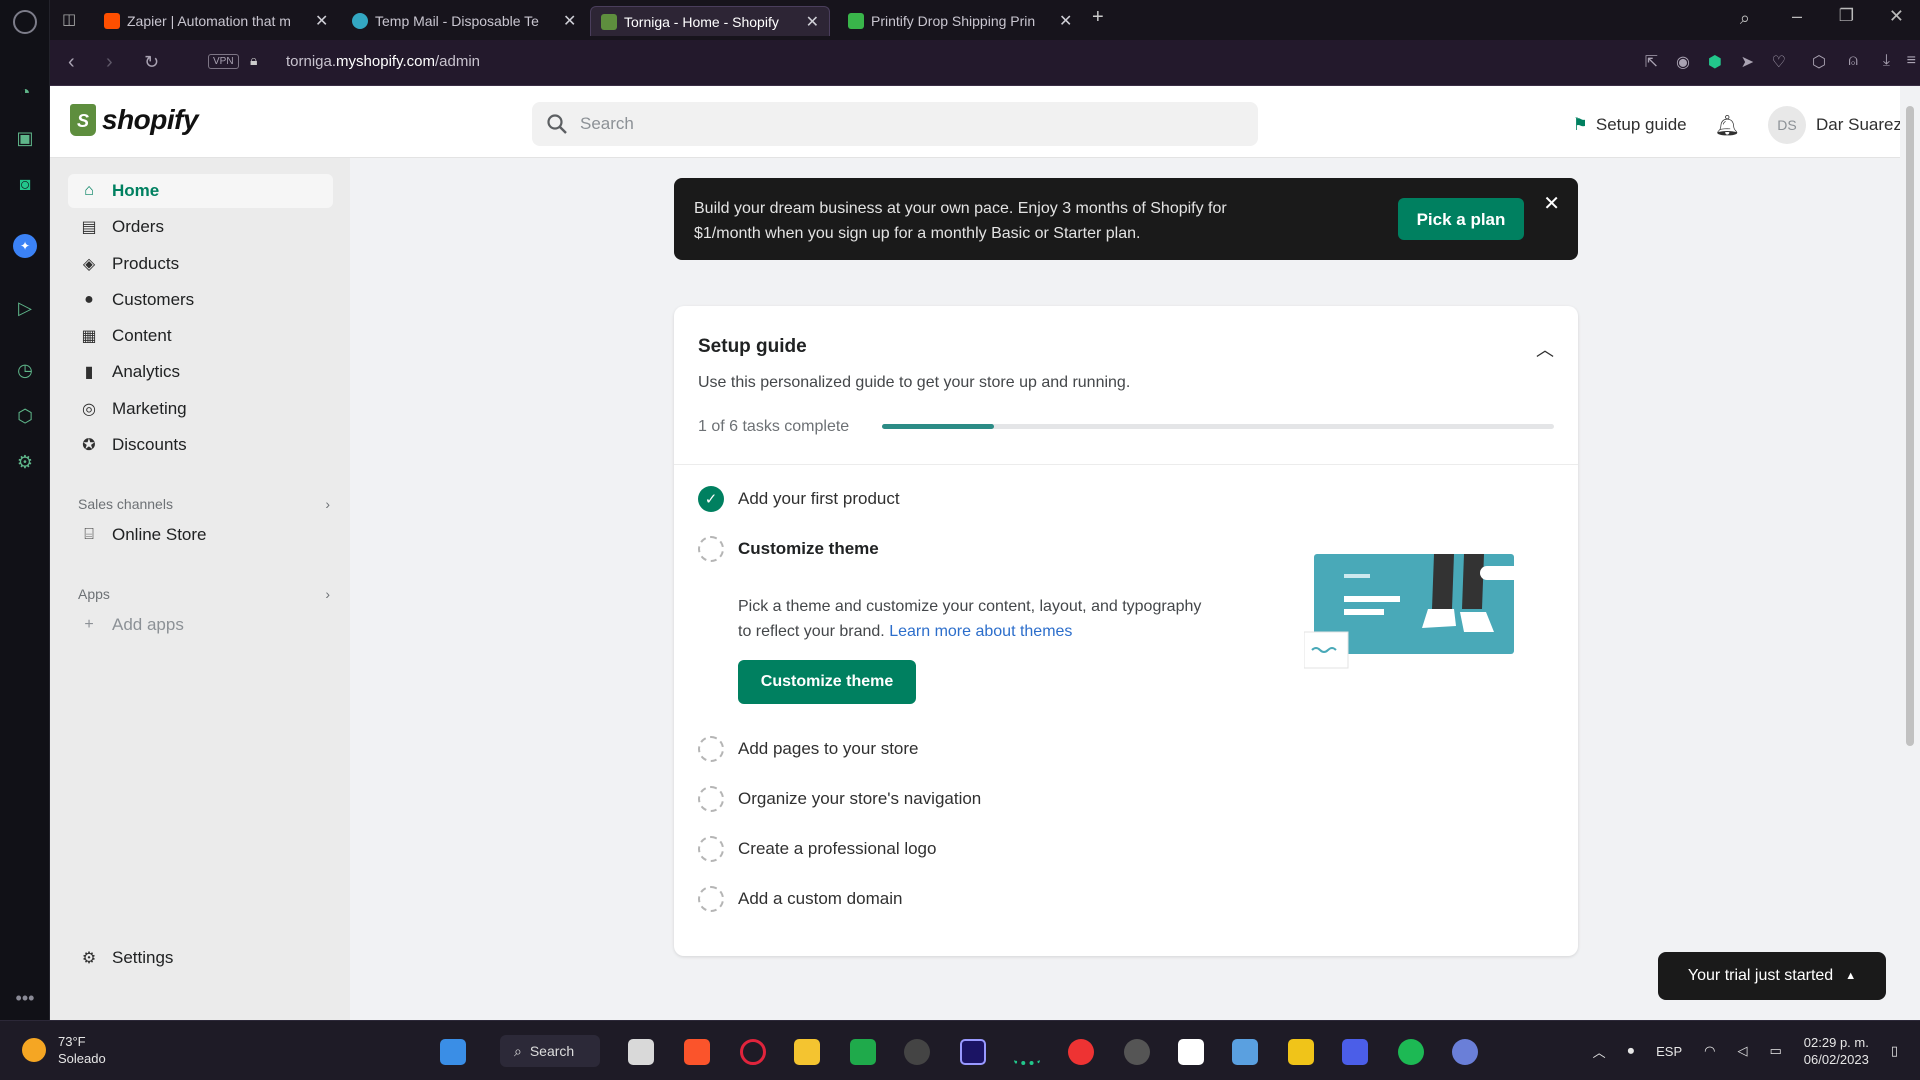  Describe the element at coordinates (25, 370) in the screenshot. I see `history-icon: ◷` at that location.